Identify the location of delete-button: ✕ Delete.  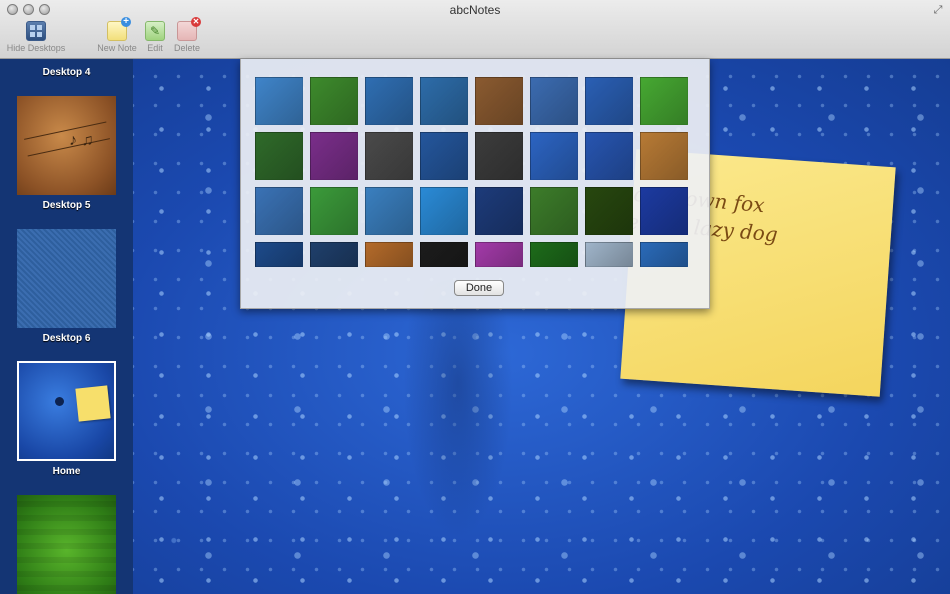
(187, 35).